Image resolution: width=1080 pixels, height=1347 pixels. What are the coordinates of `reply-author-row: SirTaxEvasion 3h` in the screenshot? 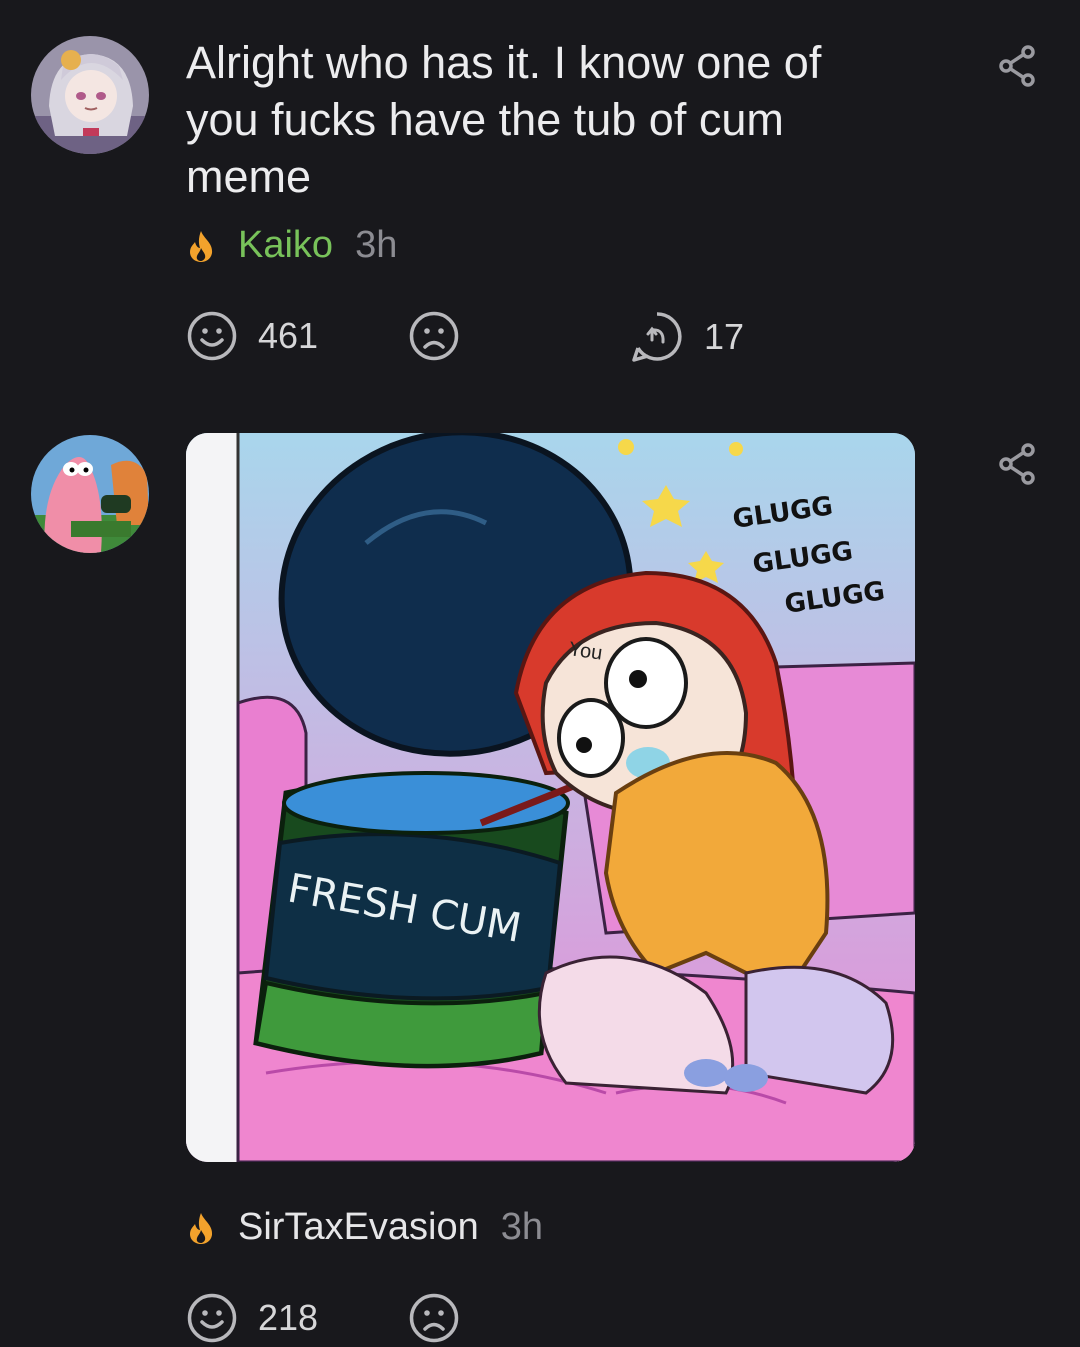 It's located at (364, 1227).